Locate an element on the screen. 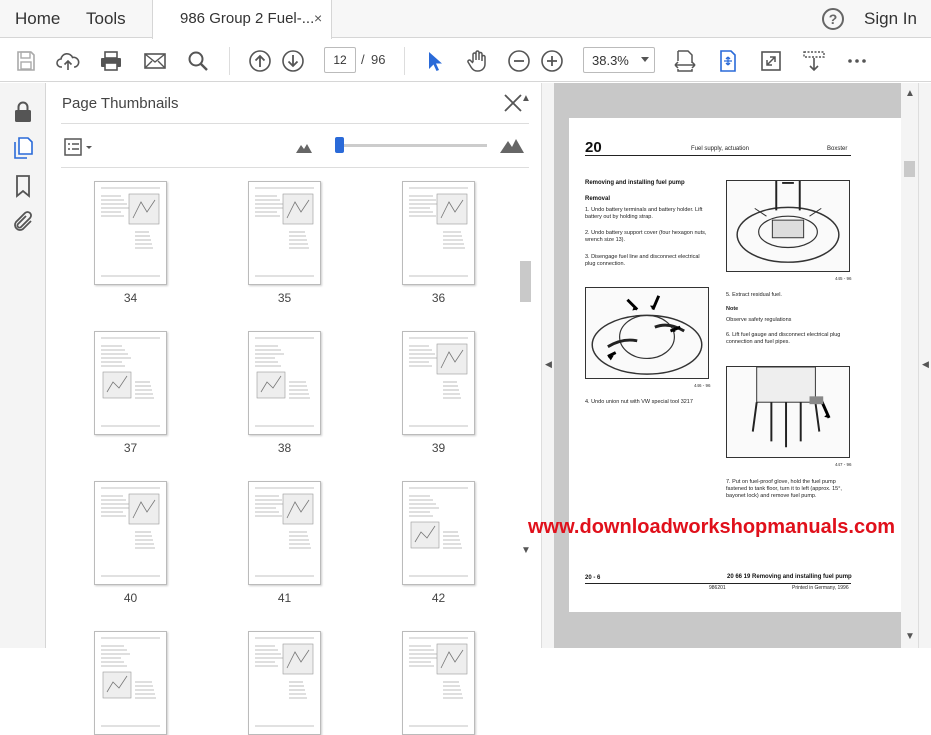 The width and height of the screenshot is (931, 735). thumbnail-scrollbar: ▲ ▼ is located at coordinates (525, 328).